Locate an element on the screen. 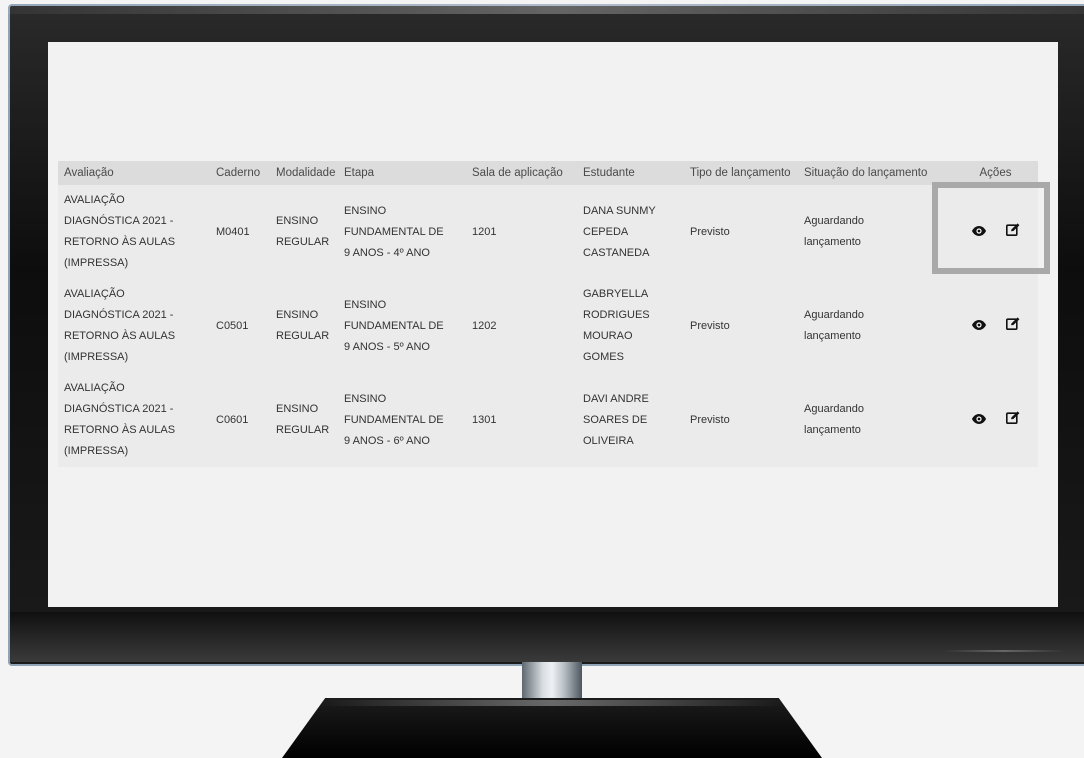  cell-estudante-line: SOARES DE is located at coordinates (615, 419).